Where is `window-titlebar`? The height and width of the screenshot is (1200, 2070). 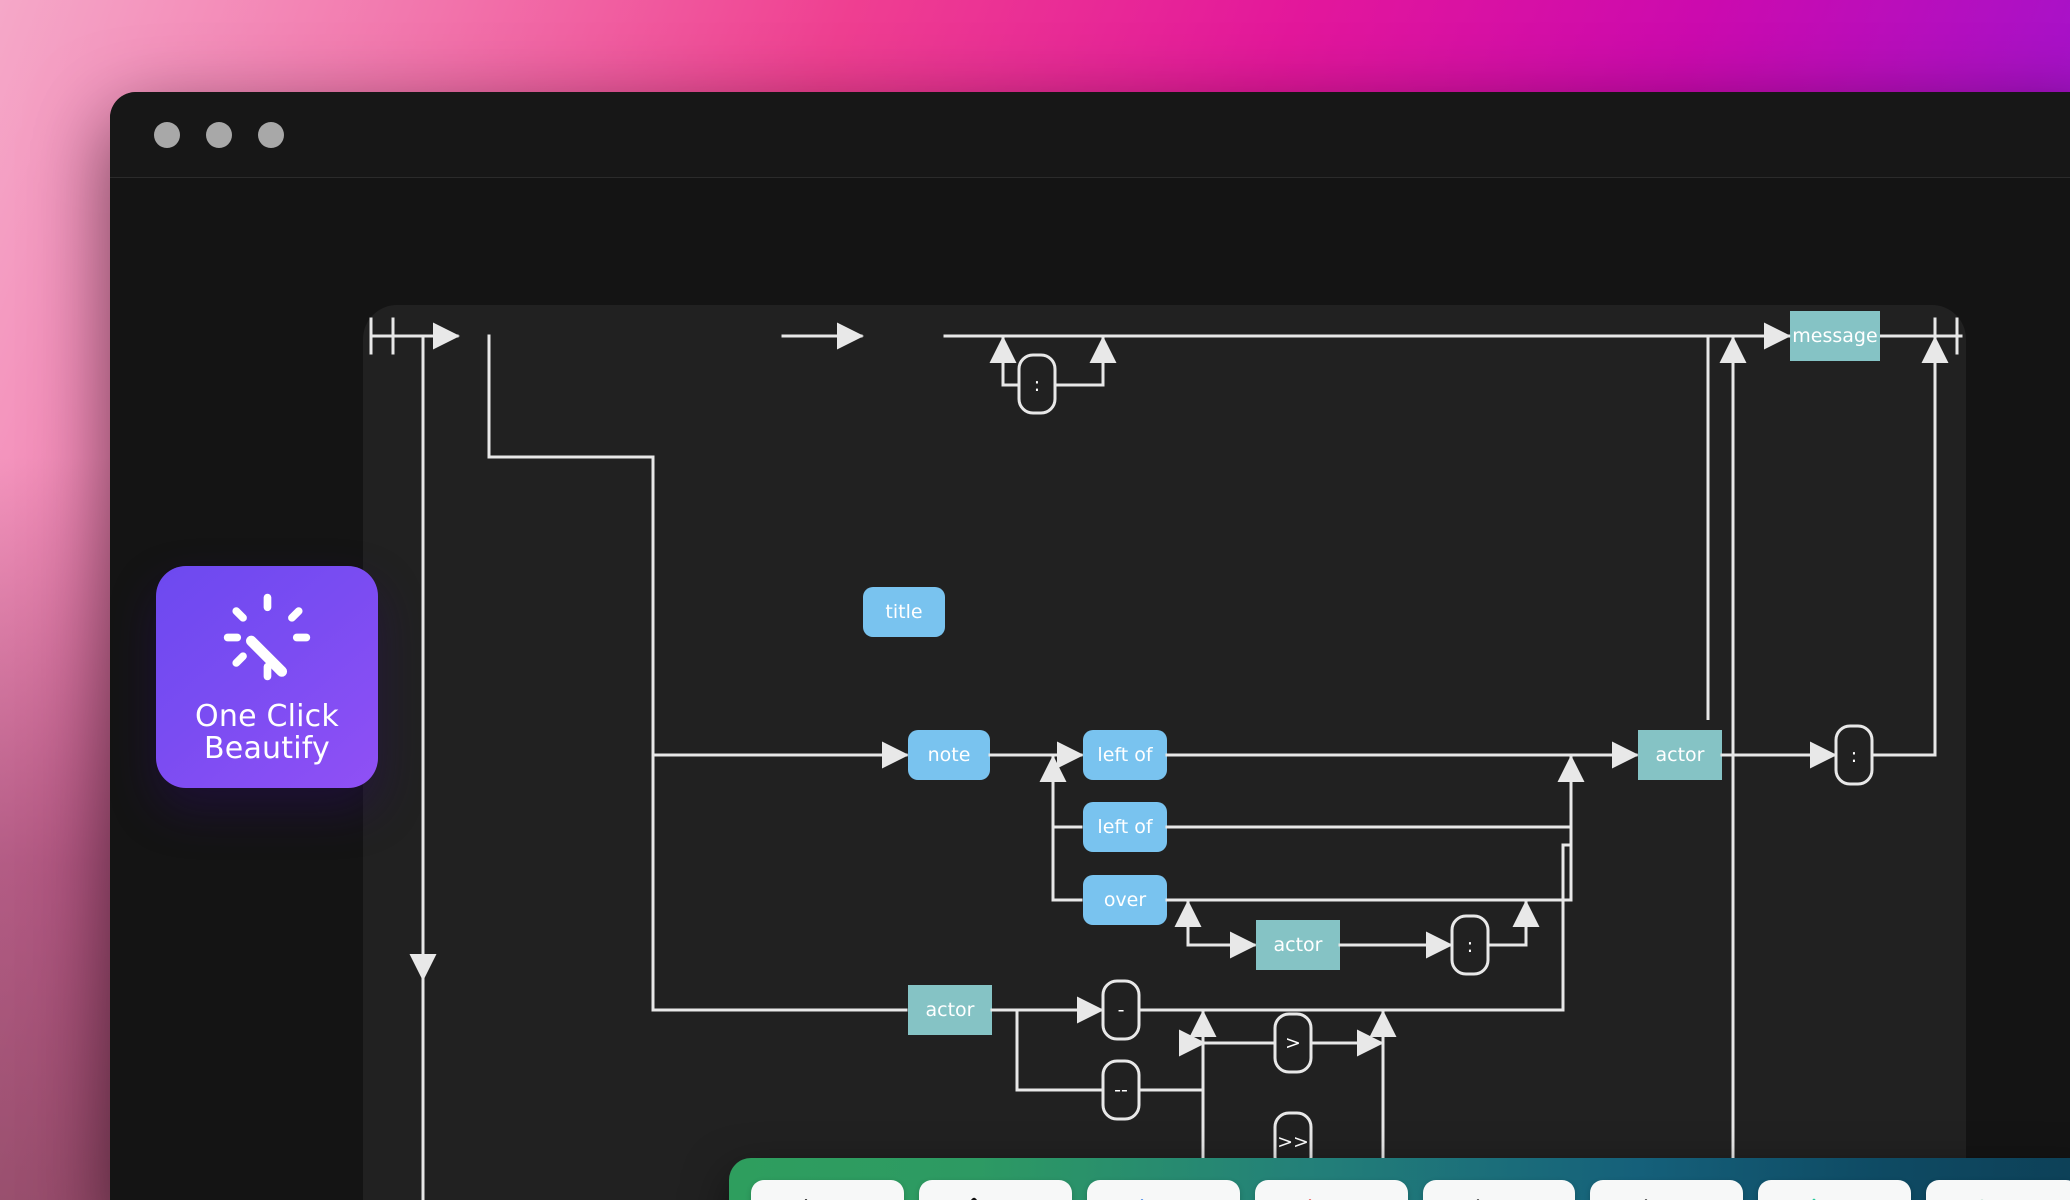 window-titlebar is located at coordinates (1090, 135).